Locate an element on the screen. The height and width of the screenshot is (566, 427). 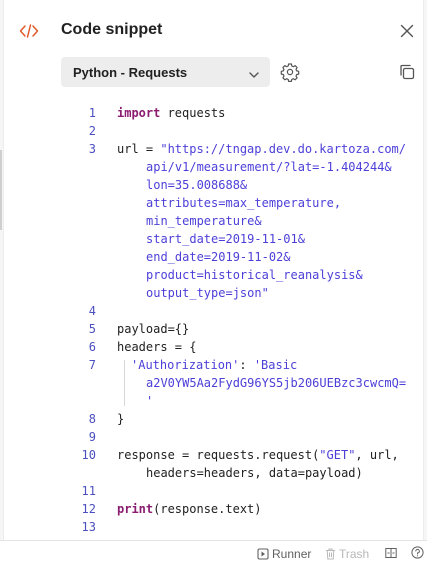
code-line: 11 is located at coordinates (210, 491).